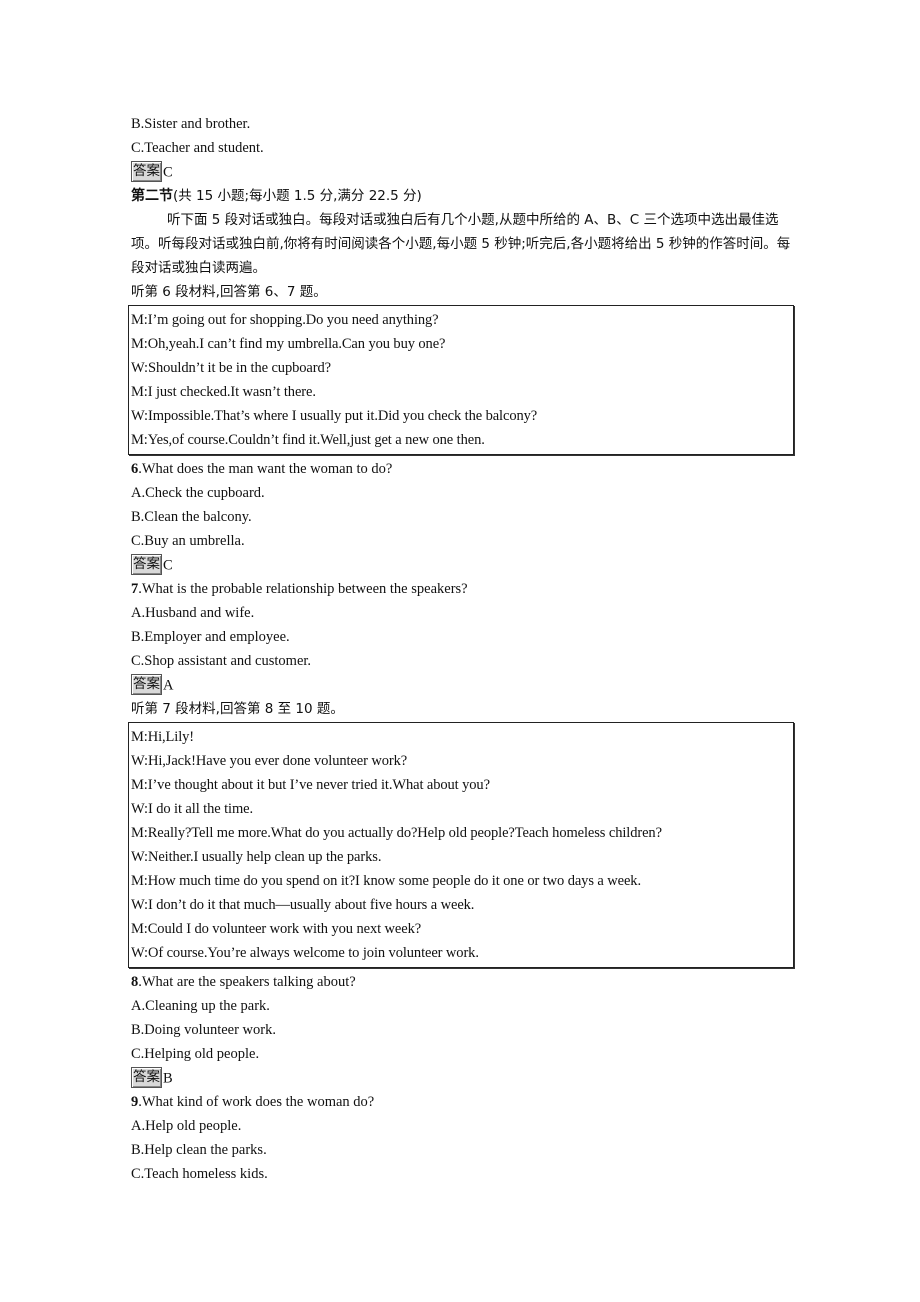 This screenshot has height=1302, width=920. Describe the element at coordinates (195, 1054) in the screenshot. I see `option-c: C.Helping old people.` at that location.